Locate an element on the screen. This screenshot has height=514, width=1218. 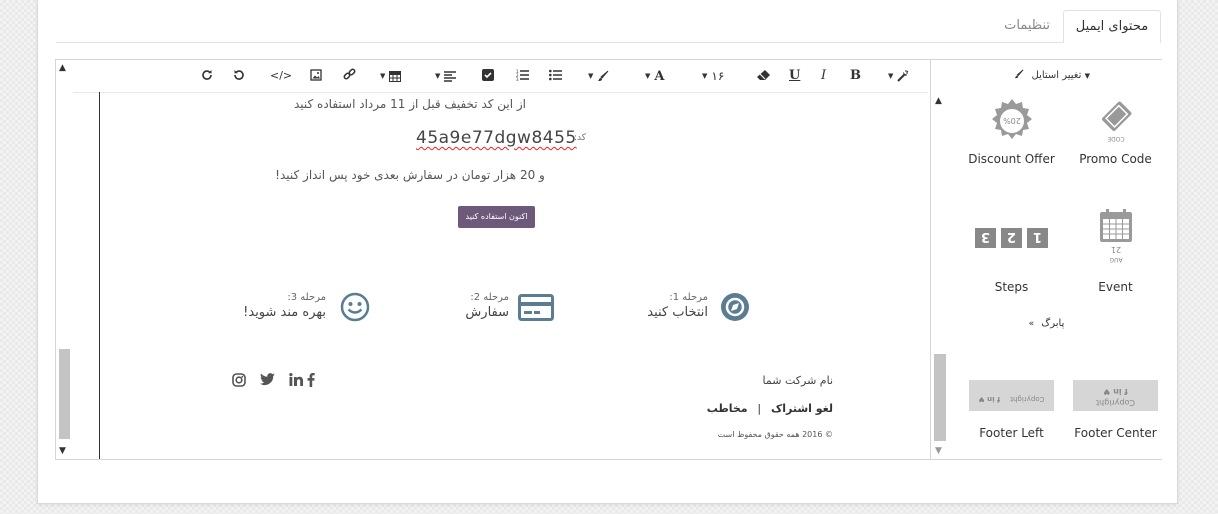
magic-style-button: ▼ is located at coordinates (898, 76).